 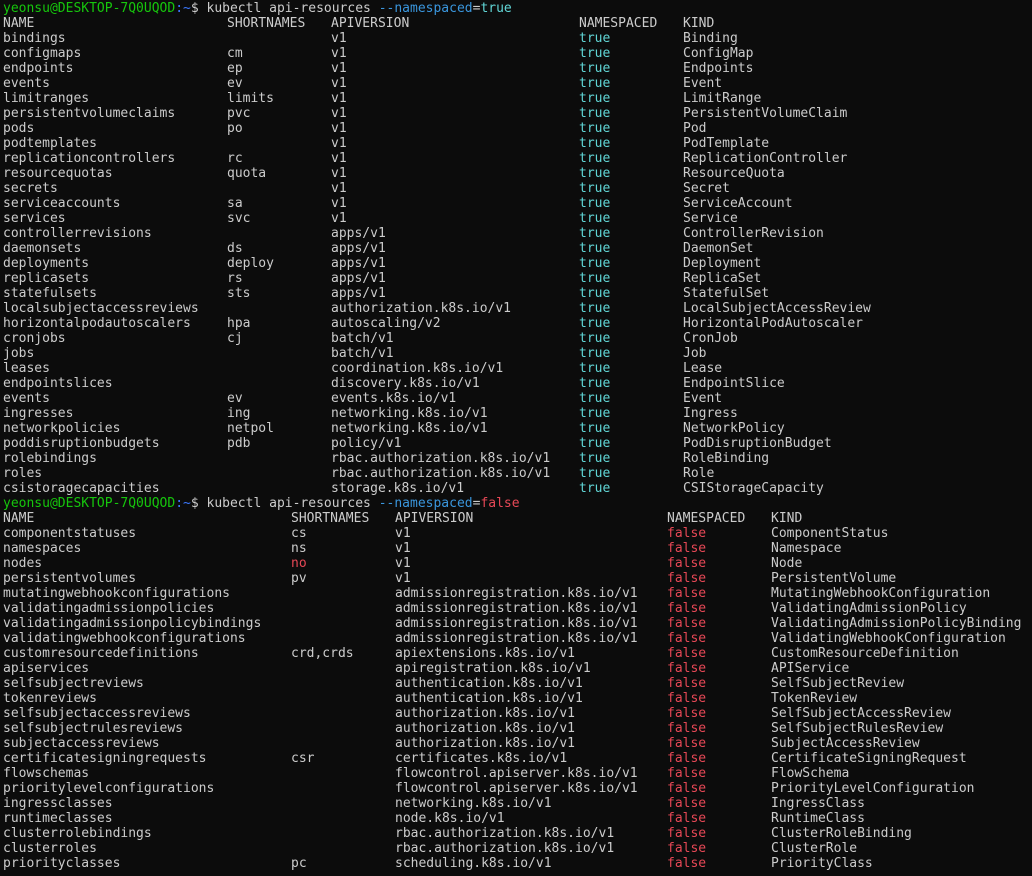 I want to click on cell-shortnames: crd,crds, so click(x=322, y=653).